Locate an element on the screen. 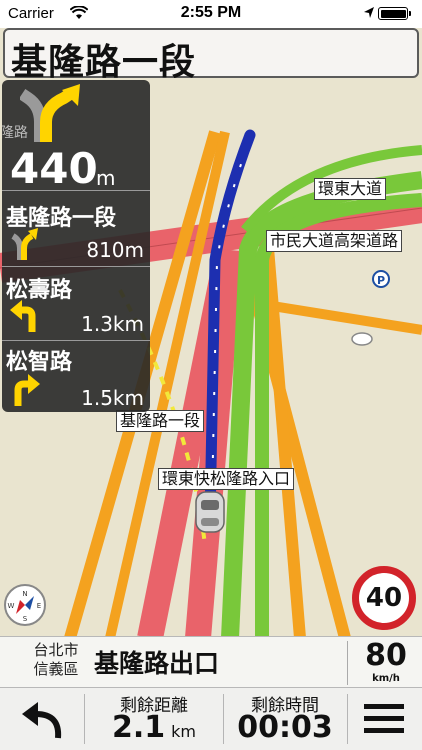 This screenshot has width=422, height=750. compass-icon: N S W E is located at coordinates (25, 606).